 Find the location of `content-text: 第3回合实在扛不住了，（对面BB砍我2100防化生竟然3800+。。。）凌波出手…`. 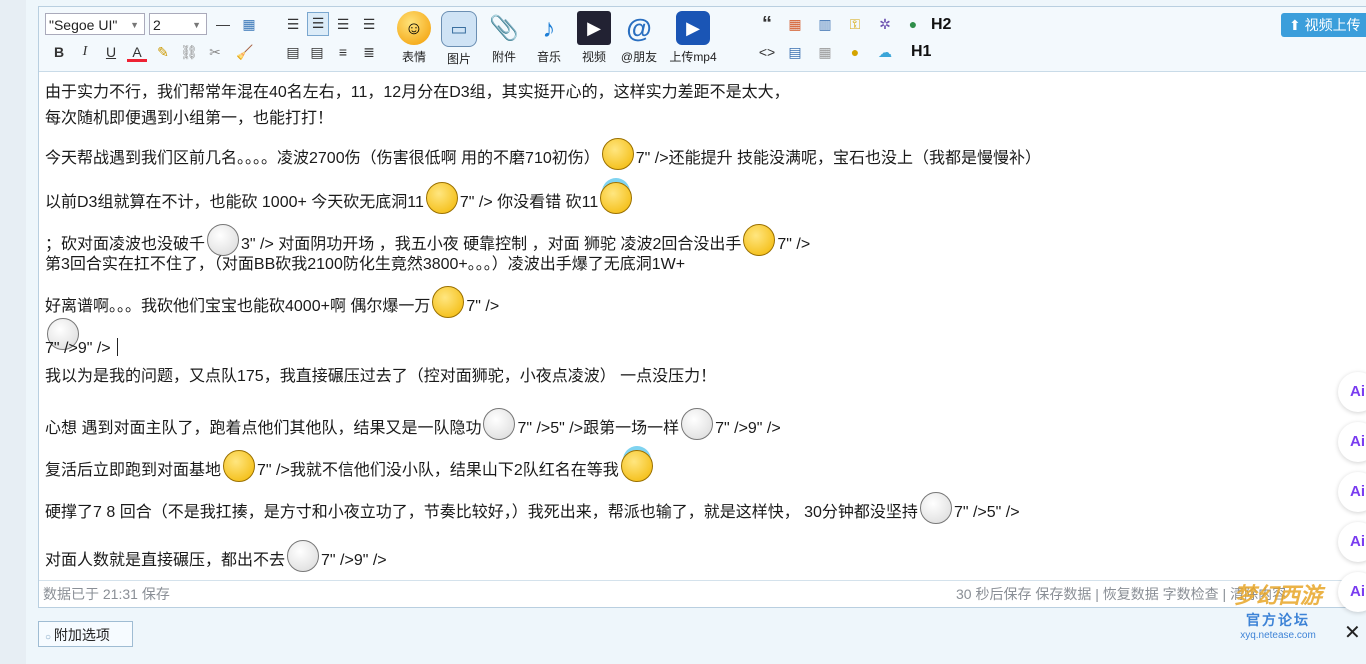

content-text: 第3回合实在扛不住了，（对面BB砍我2100防化生竟然3800+。。。）凌波出手… is located at coordinates (365, 264).